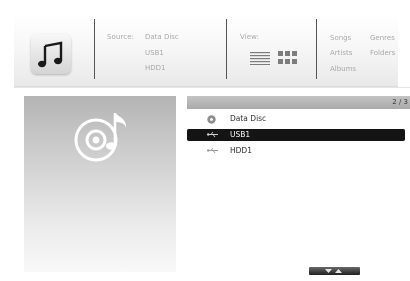 The height and width of the screenshot is (281, 410). I want to click on music-app-icon, so click(51, 54).